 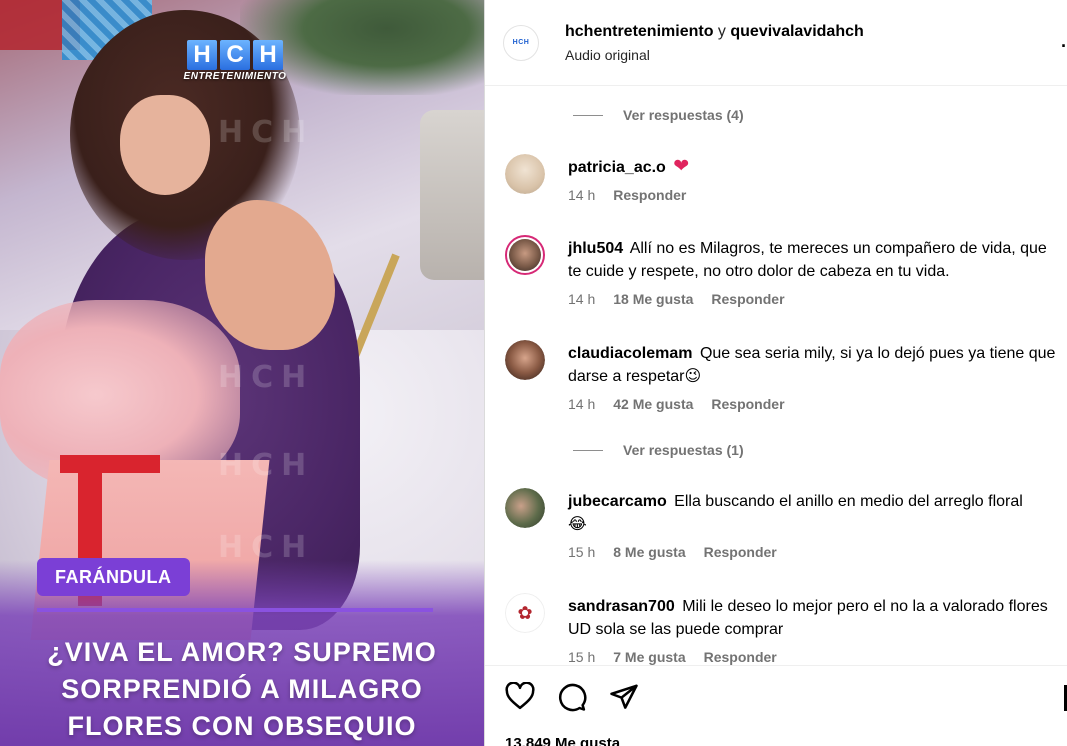 I want to click on author-avatar: HCH, so click(x=521, y=42).